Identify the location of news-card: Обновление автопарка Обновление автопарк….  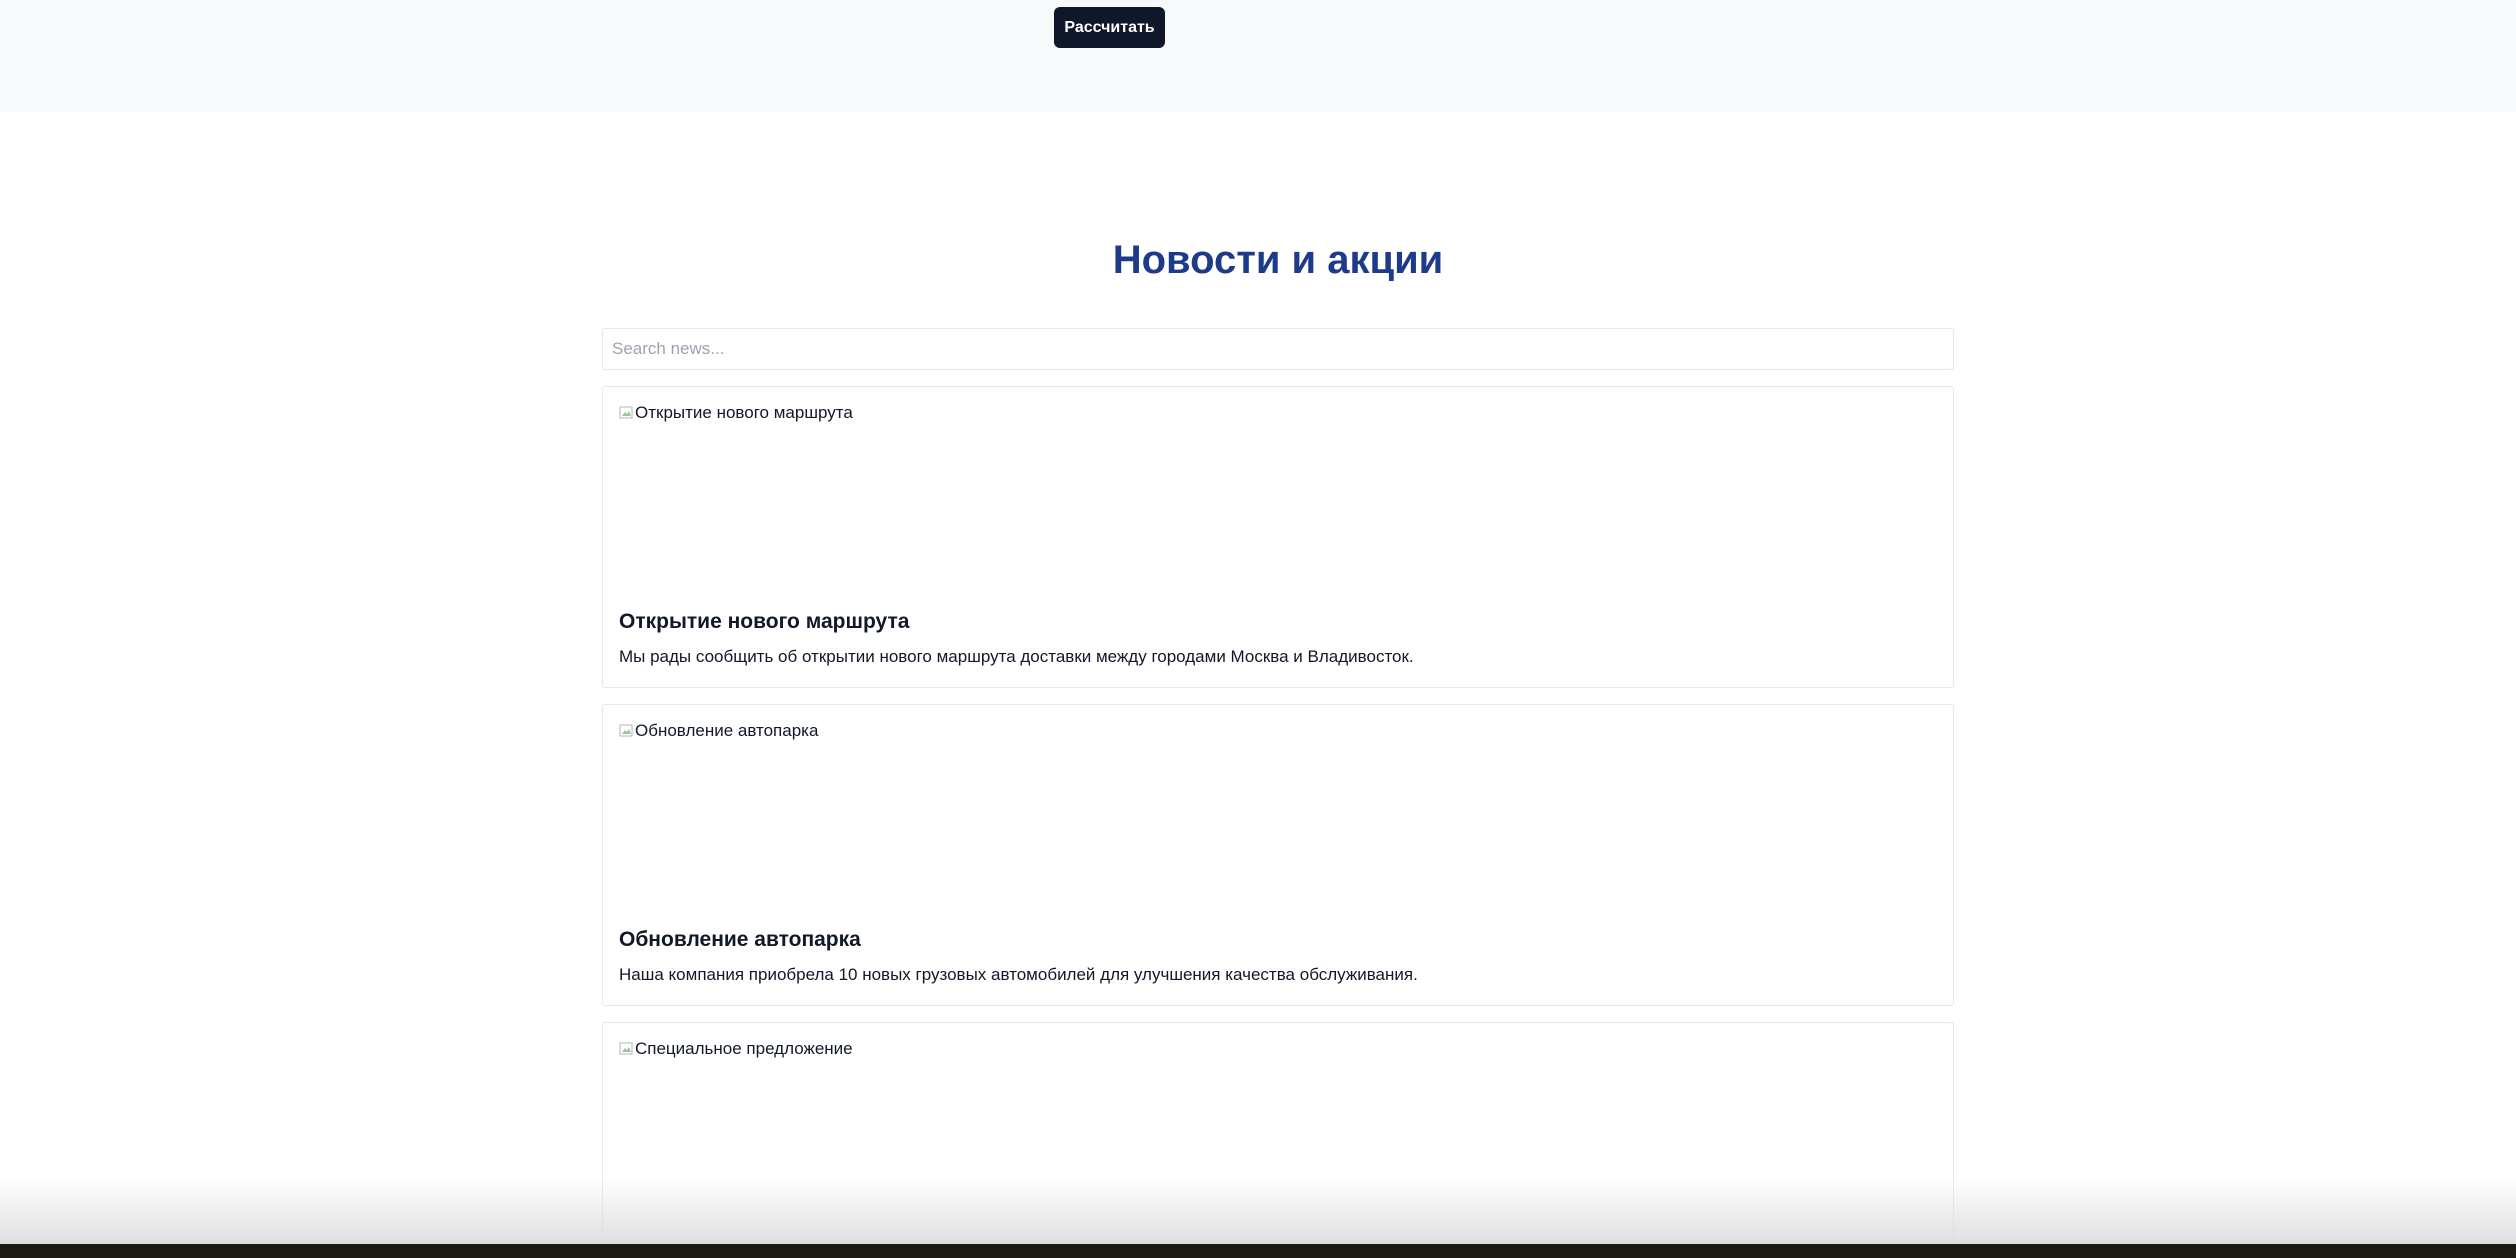
(1278, 855).